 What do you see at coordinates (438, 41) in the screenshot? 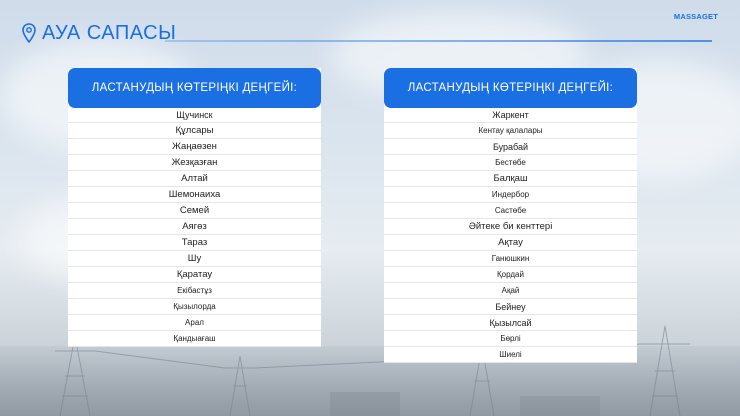
I see `header-divider` at bounding box center [438, 41].